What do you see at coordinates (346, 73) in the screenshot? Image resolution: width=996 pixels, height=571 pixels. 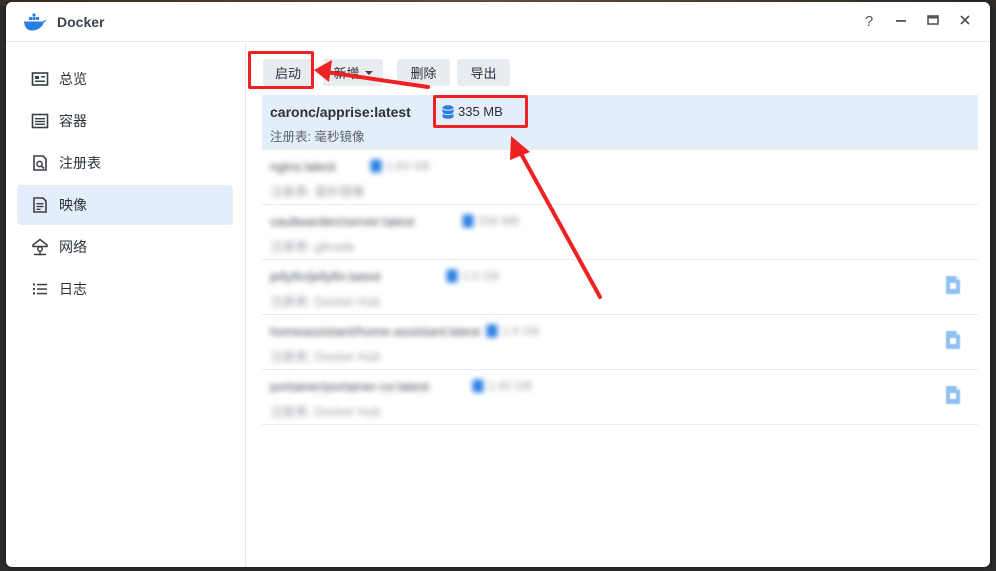 I see `add-button-label: 新增` at bounding box center [346, 73].